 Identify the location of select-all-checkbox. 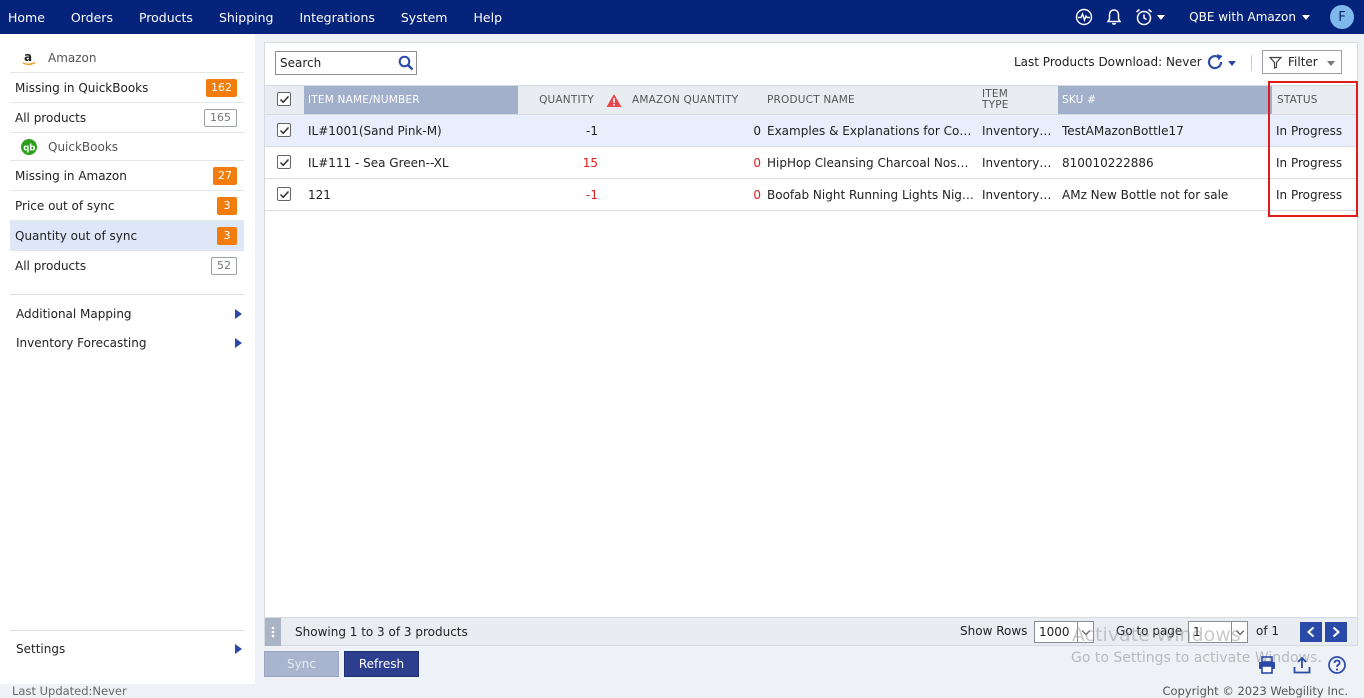
(284, 99).